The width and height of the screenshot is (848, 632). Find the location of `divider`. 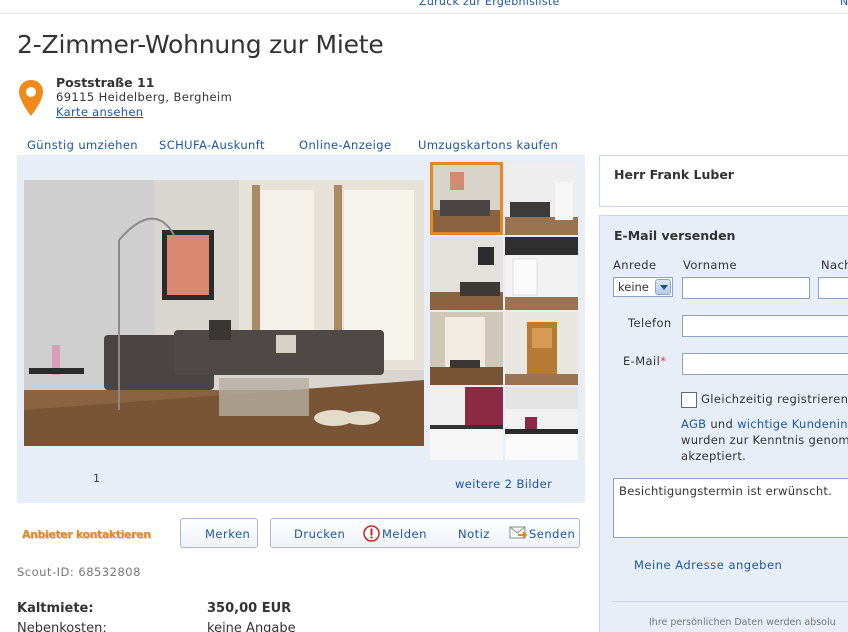

divider is located at coordinates (730, 601).